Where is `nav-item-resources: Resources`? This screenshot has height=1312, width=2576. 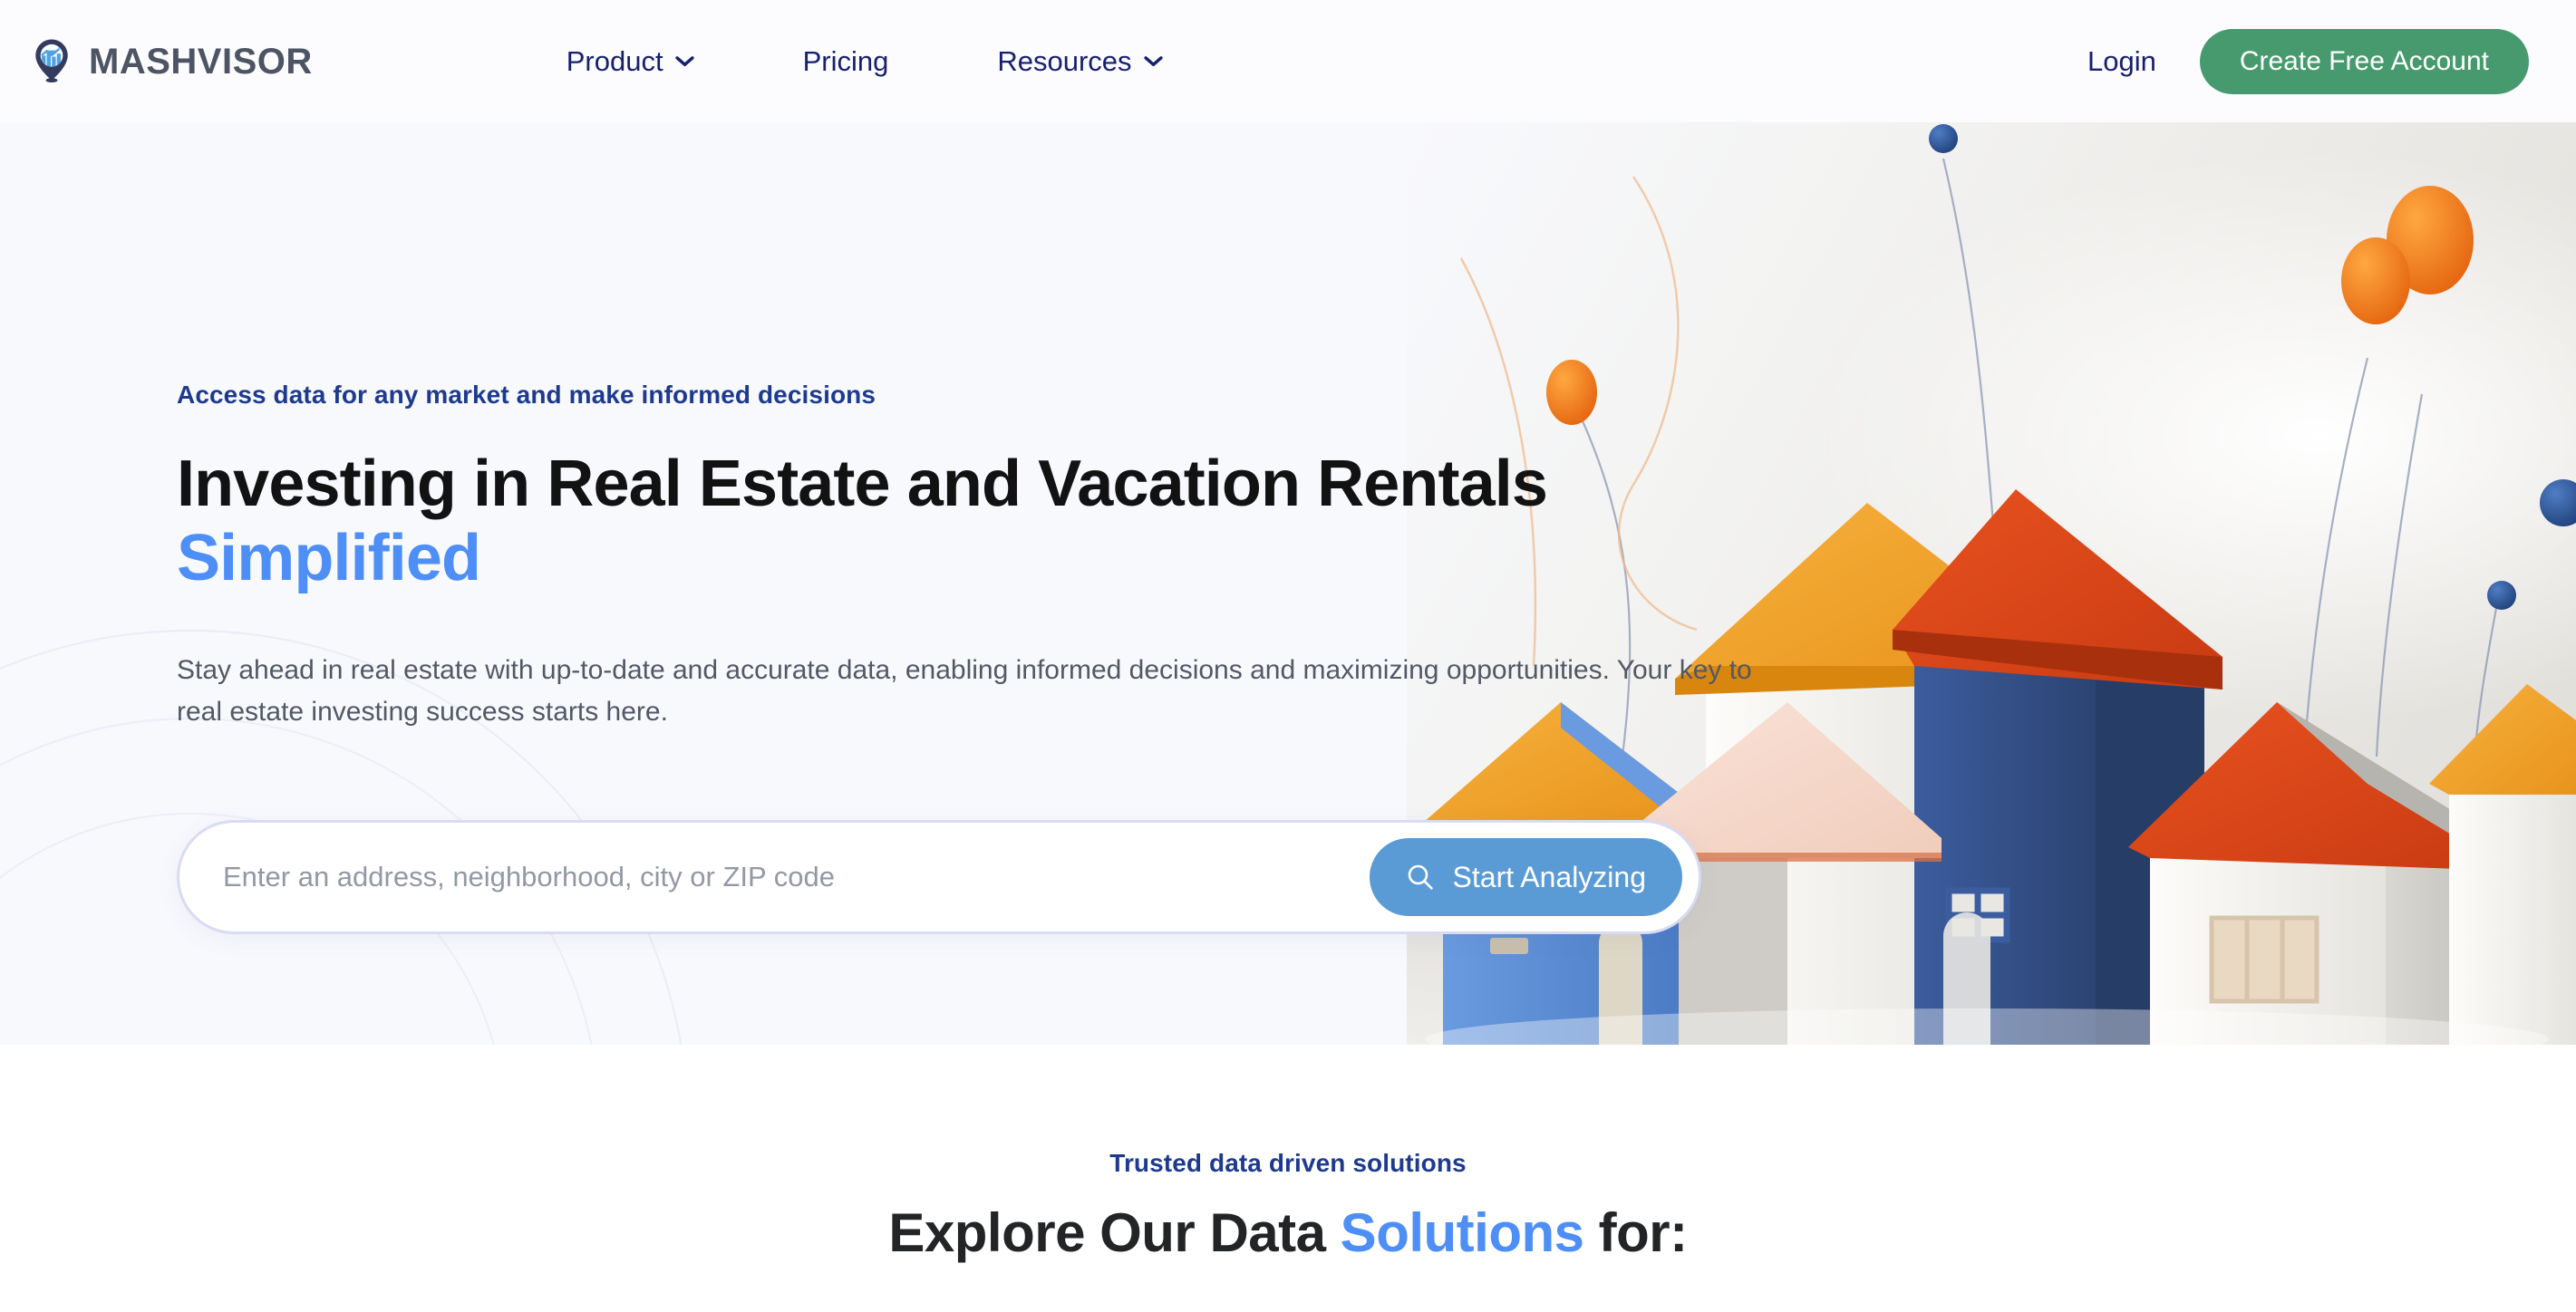
nav-item-resources: Resources is located at coordinates (1079, 61).